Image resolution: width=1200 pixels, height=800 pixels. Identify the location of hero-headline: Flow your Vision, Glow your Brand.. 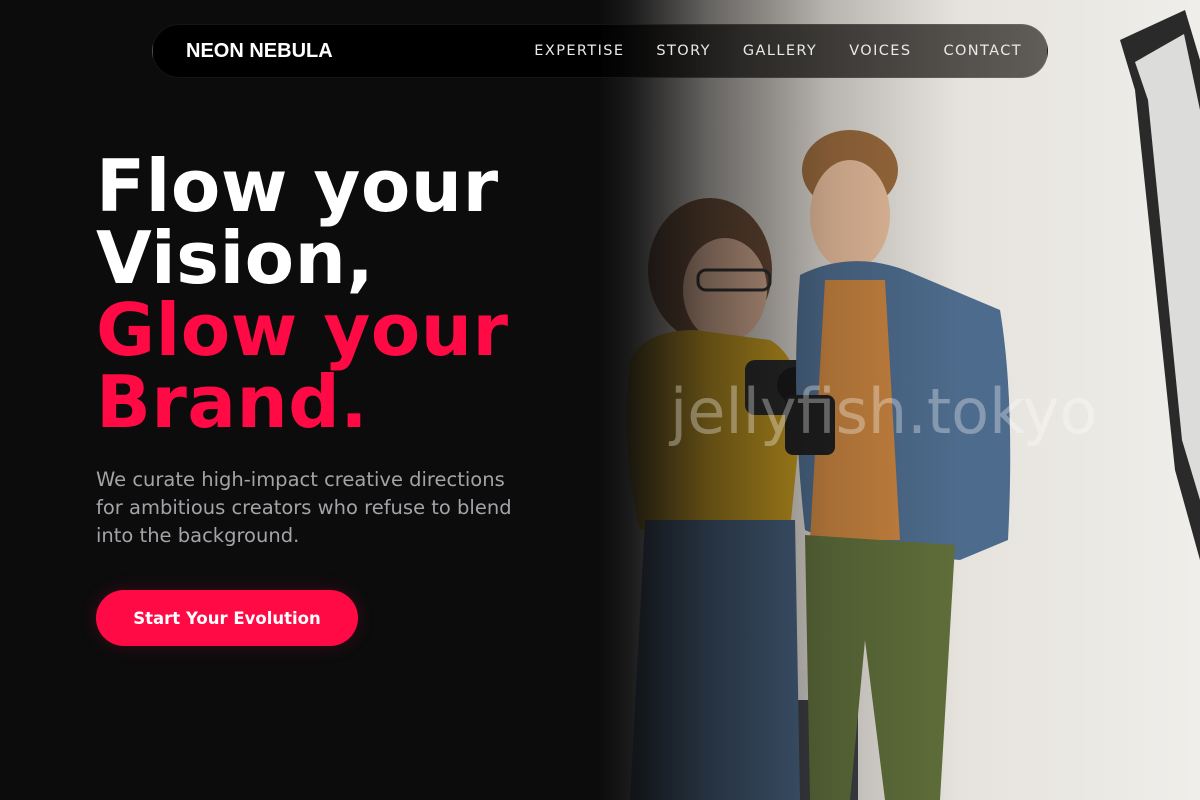
(302, 294).